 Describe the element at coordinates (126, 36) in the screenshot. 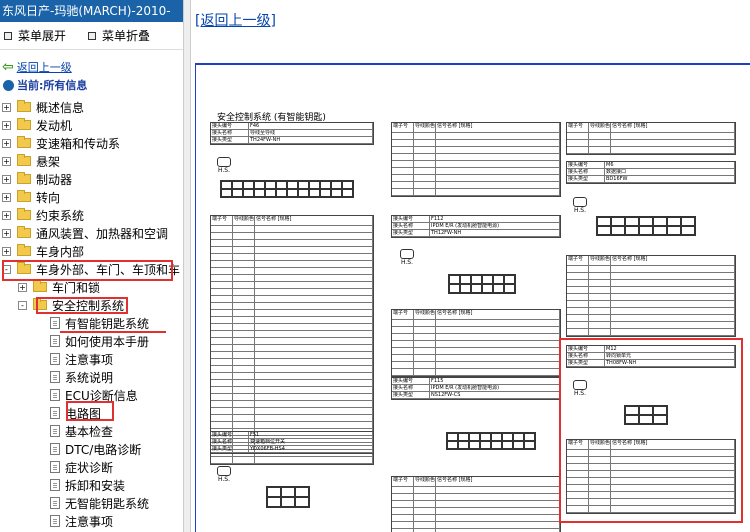

I see `collapse-menu-label: 菜单折叠` at that location.